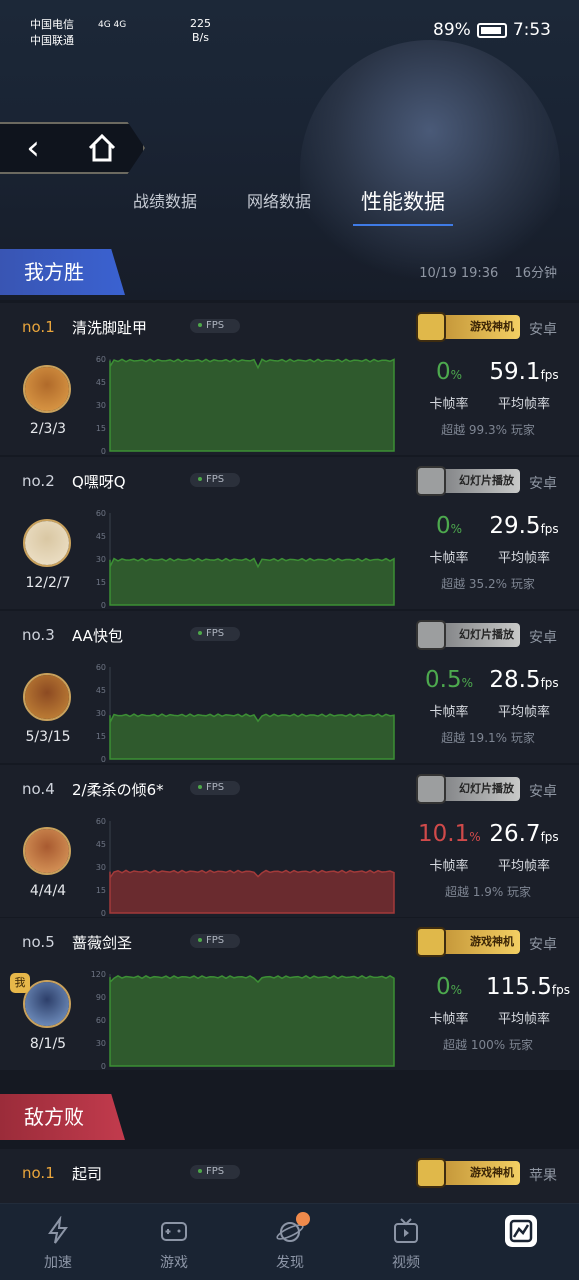  Describe the element at coordinates (452, 30) in the screenshot. I see `battery-percent: 89%` at that location.